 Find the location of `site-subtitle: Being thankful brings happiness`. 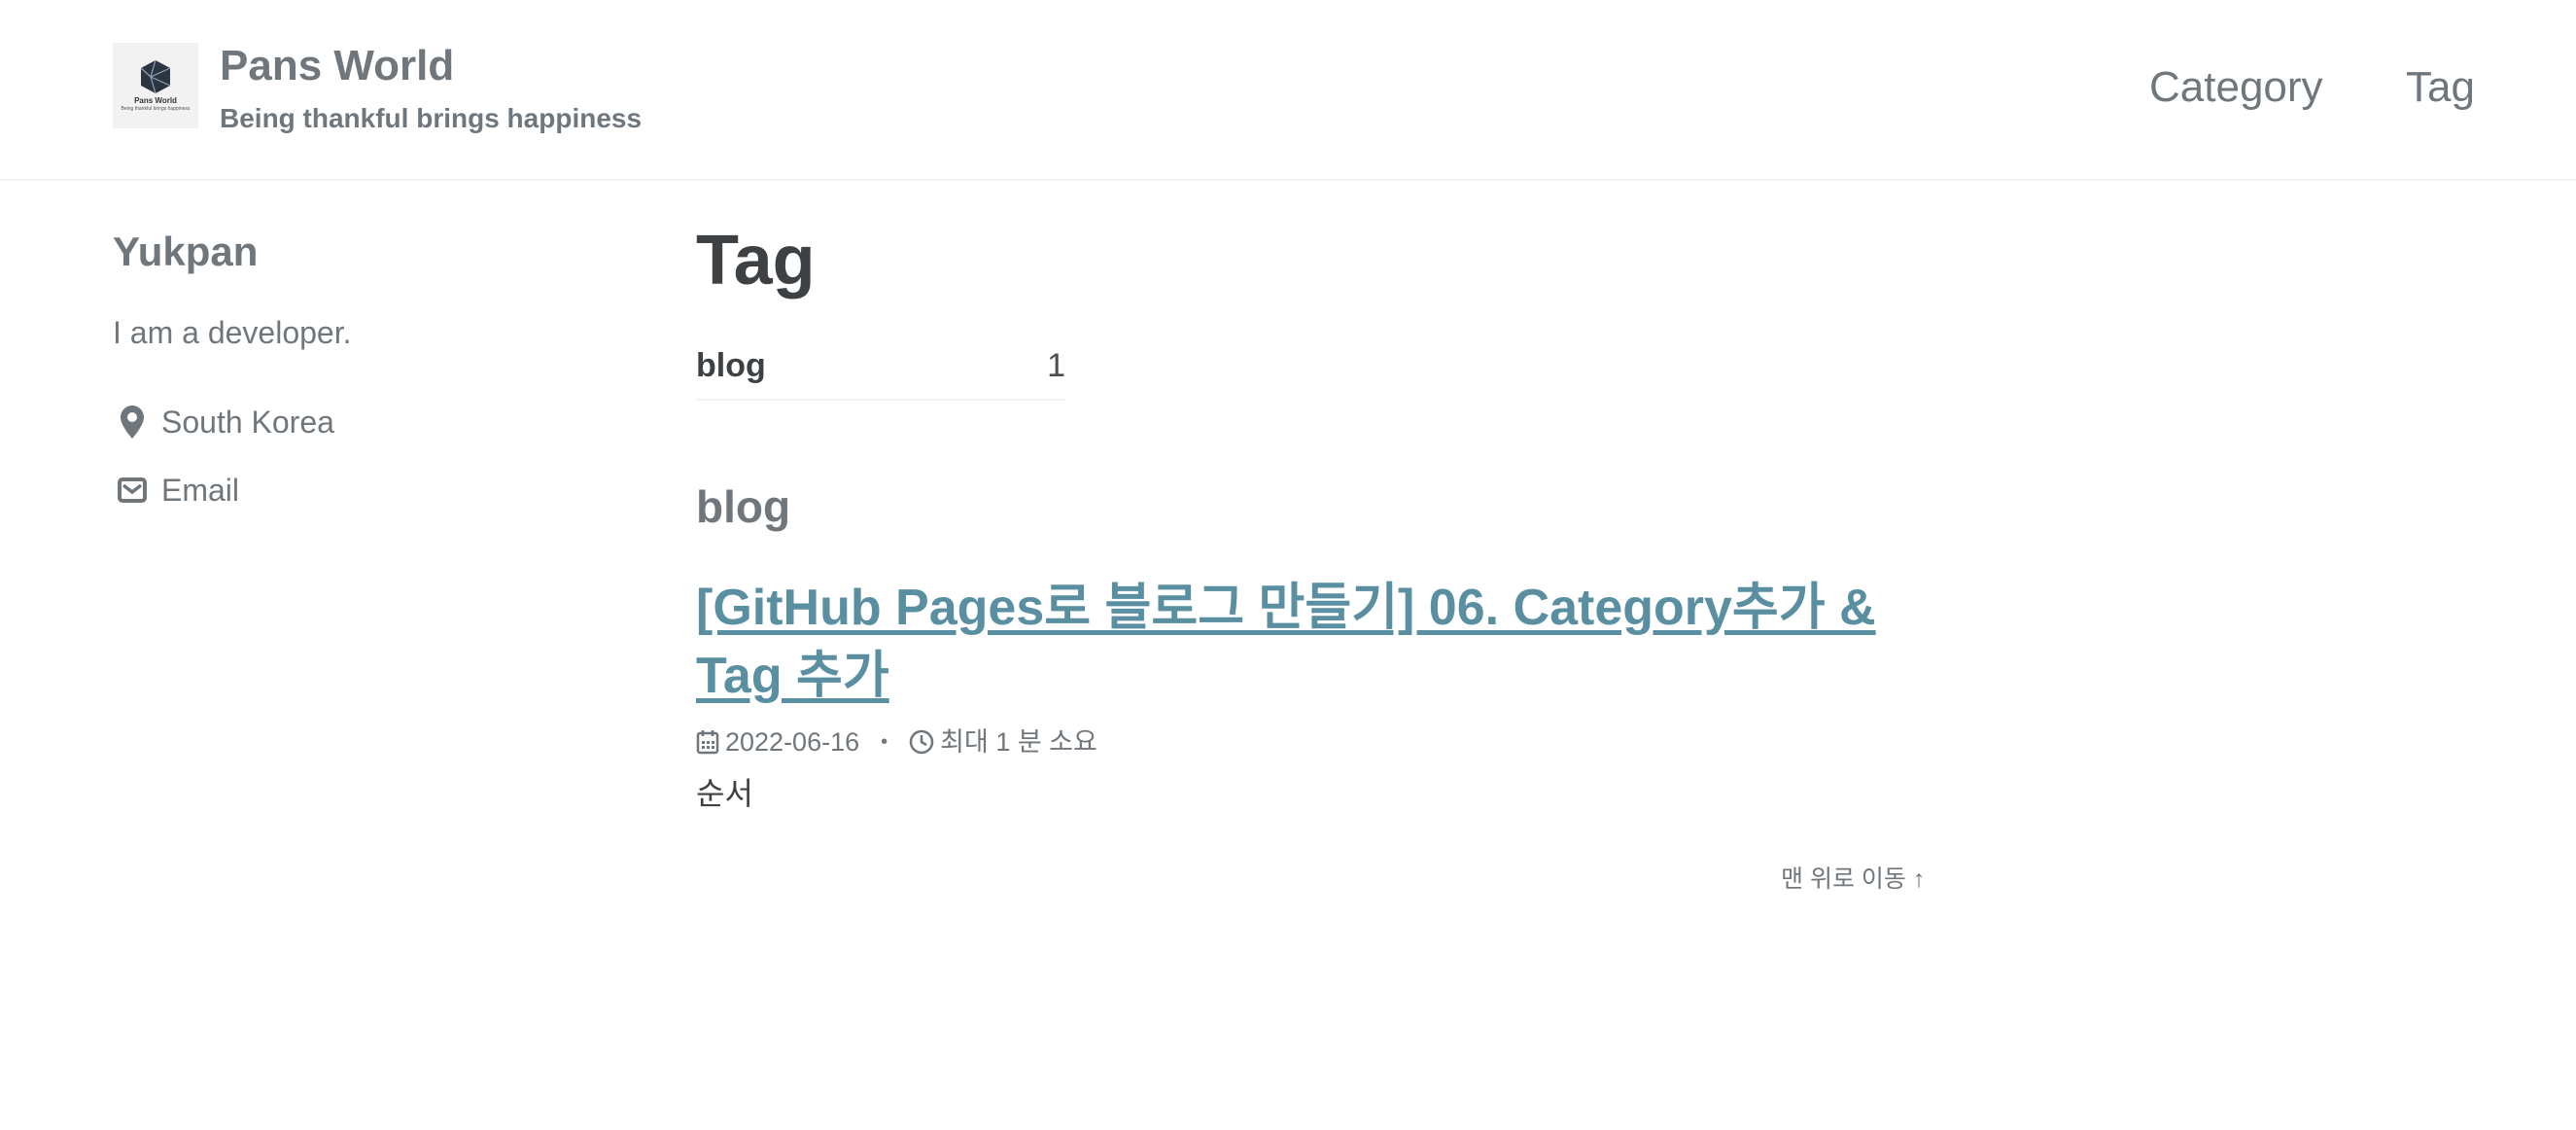

site-subtitle: Being thankful brings happiness is located at coordinates (431, 118).